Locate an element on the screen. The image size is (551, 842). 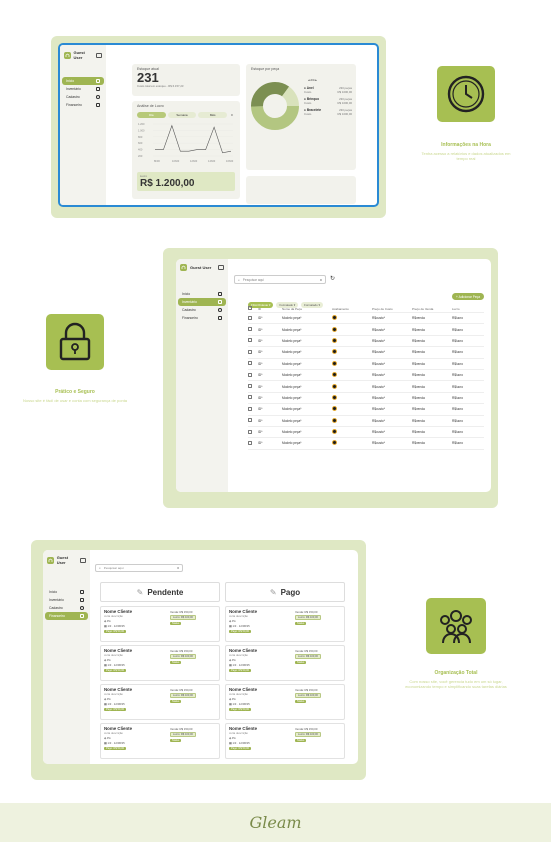
lucro-tag: Lucro: R$ 100,00 is located at coordinates (183, 734).